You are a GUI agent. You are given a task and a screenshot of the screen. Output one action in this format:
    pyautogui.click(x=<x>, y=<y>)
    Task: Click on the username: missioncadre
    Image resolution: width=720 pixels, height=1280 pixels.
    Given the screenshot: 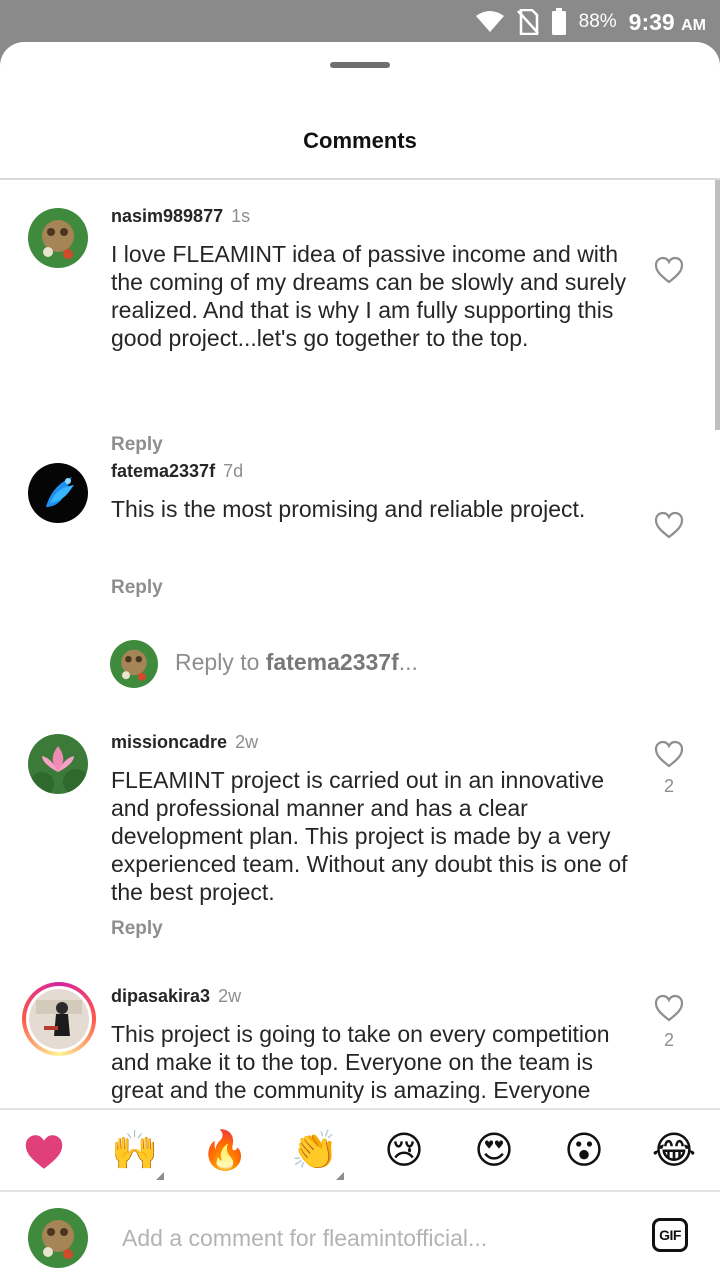 What is the action you would take?
    pyautogui.click(x=169, y=742)
    